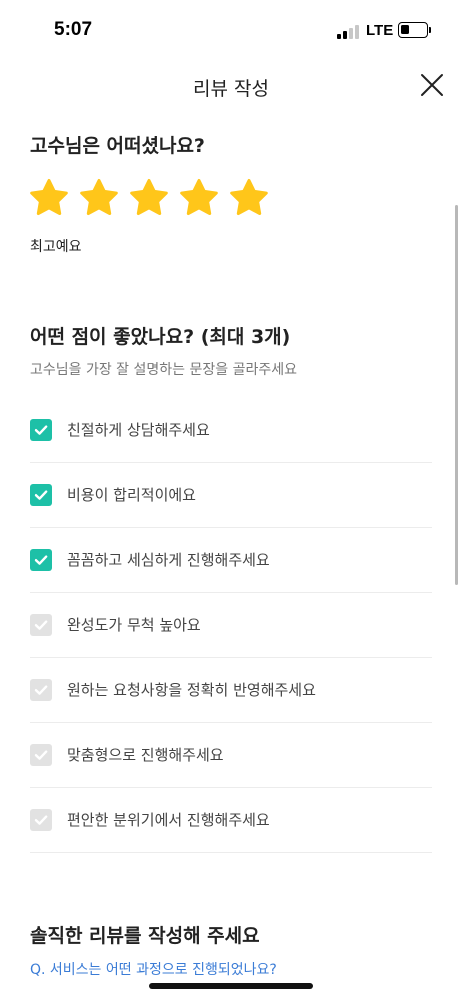 The height and width of the screenshot is (1000, 462). Describe the element at coordinates (168, 820) in the screenshot. I see `option-label: 편안한 분위기에서 진행해주세요` at that location.